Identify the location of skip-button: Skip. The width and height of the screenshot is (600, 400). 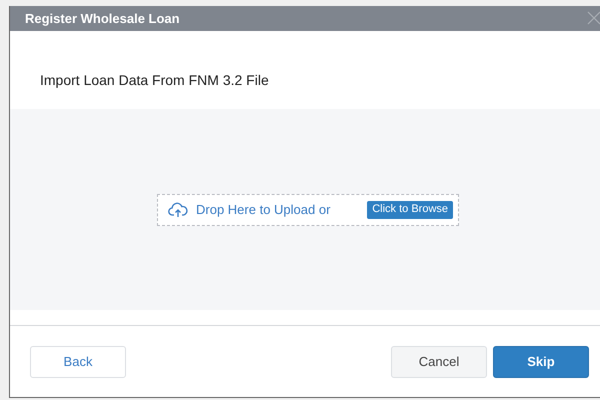
(541, 362).